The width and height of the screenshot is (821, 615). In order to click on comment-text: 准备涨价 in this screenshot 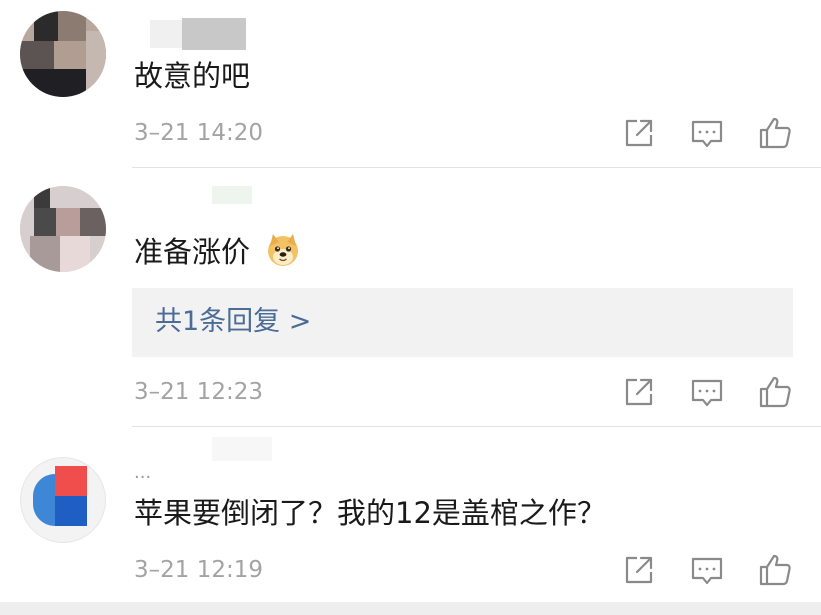, I will do `click(217, 252)`.